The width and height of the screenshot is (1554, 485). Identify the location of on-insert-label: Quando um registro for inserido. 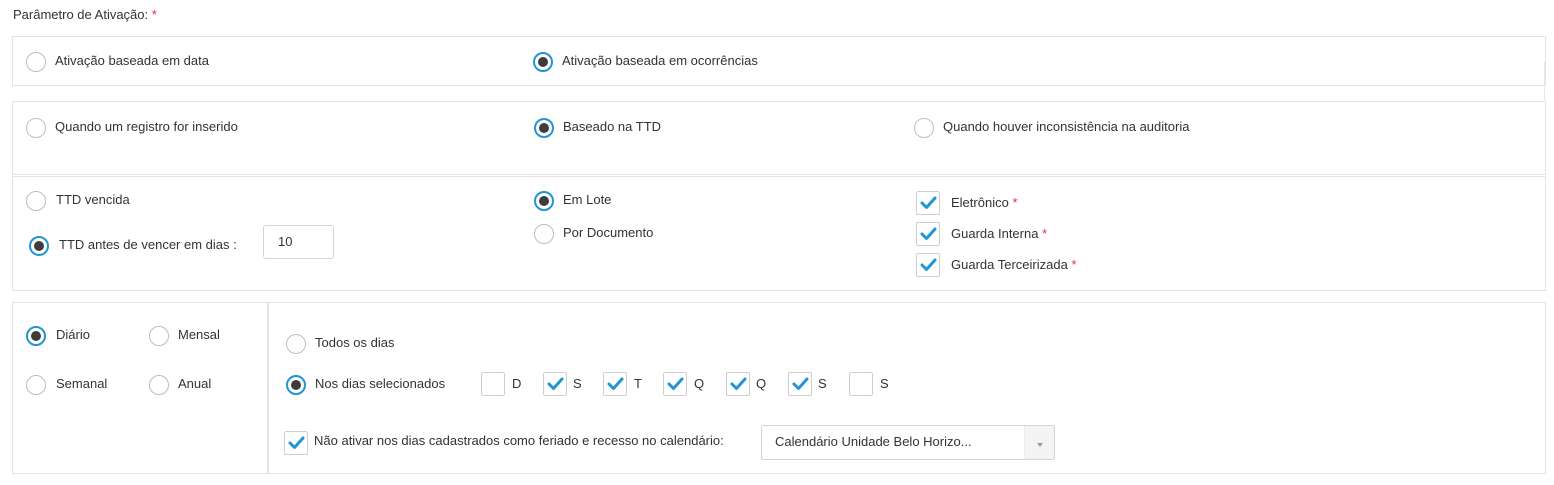
(146, 126).